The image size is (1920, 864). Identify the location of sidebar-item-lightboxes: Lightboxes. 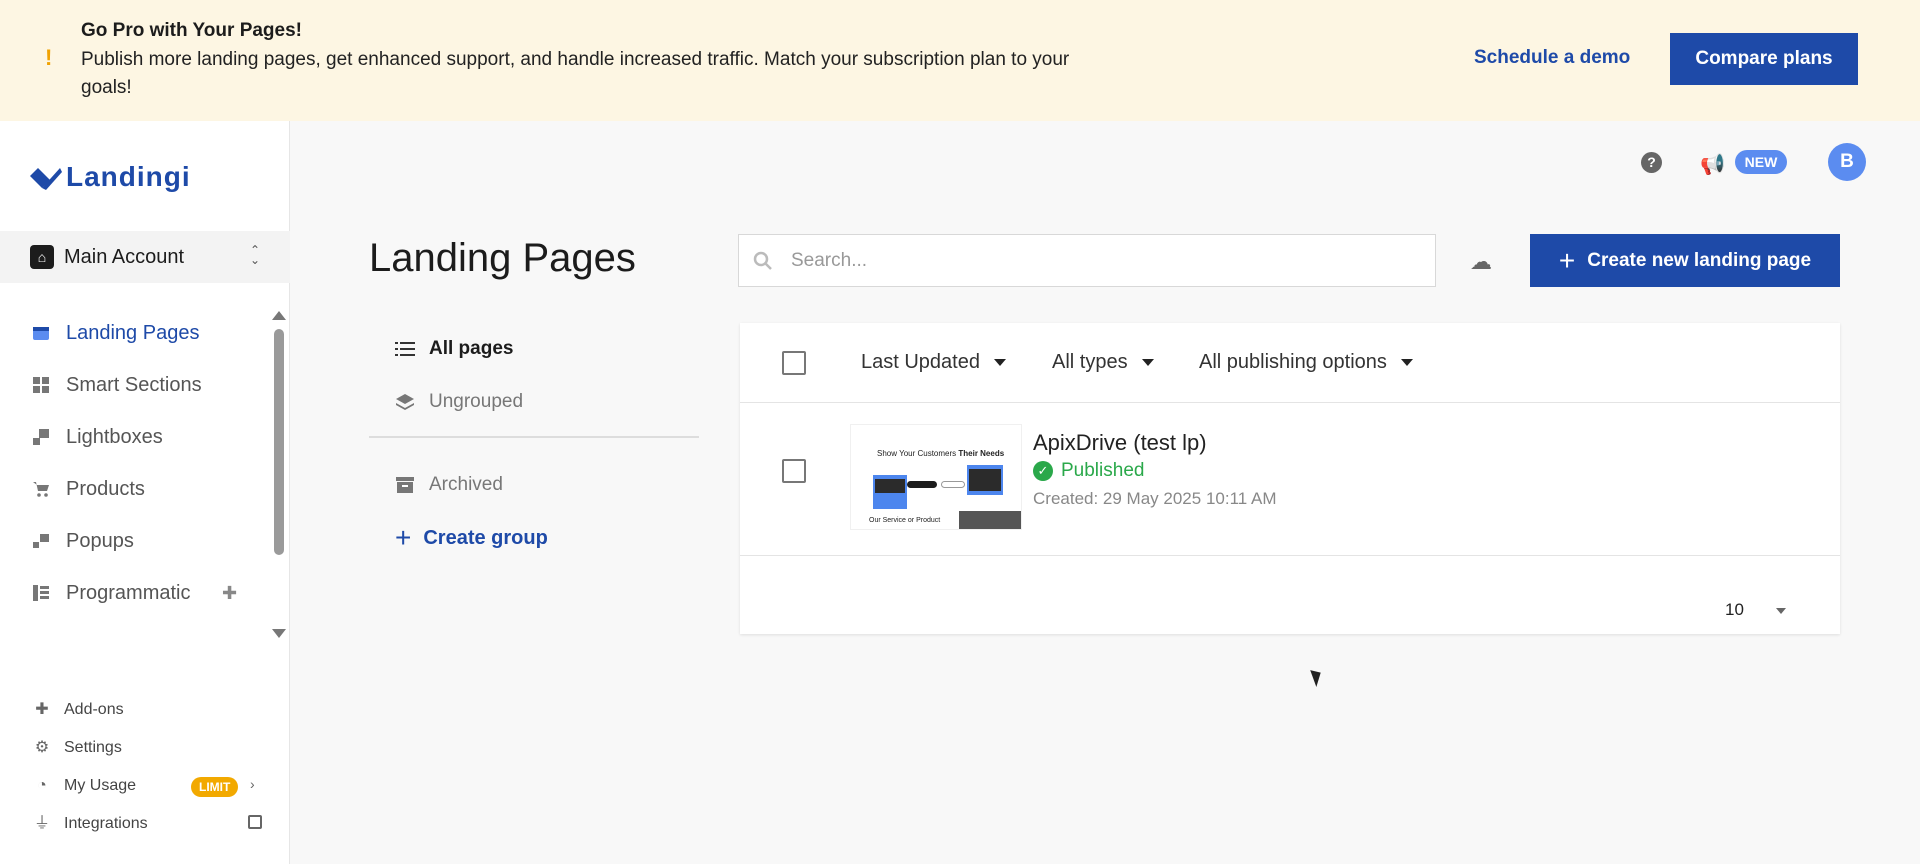
(135, 437).